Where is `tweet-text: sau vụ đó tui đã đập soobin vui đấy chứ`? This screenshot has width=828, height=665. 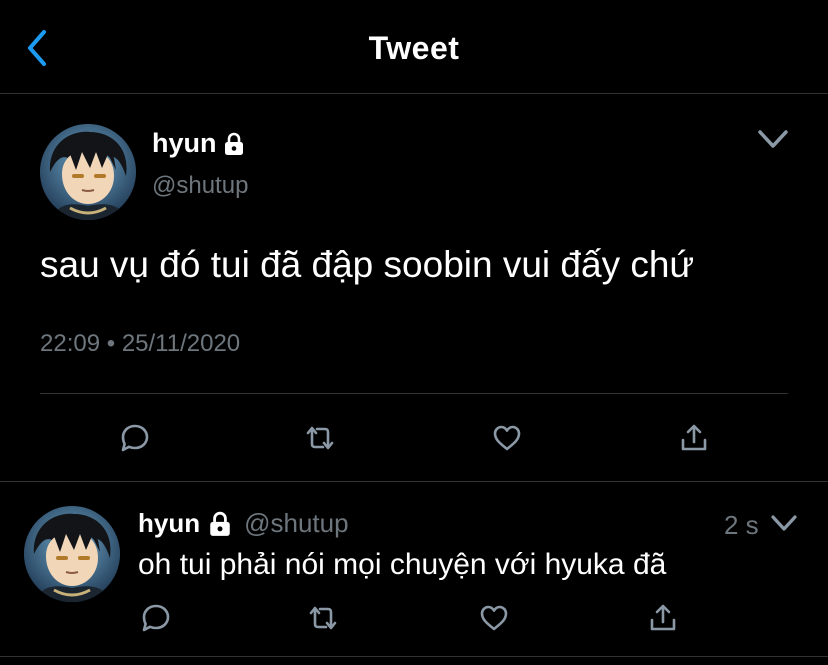 tweet-text: sau vụ đó tui đã đập soobin vui đấy chứ is located at coordinates (367, 264).